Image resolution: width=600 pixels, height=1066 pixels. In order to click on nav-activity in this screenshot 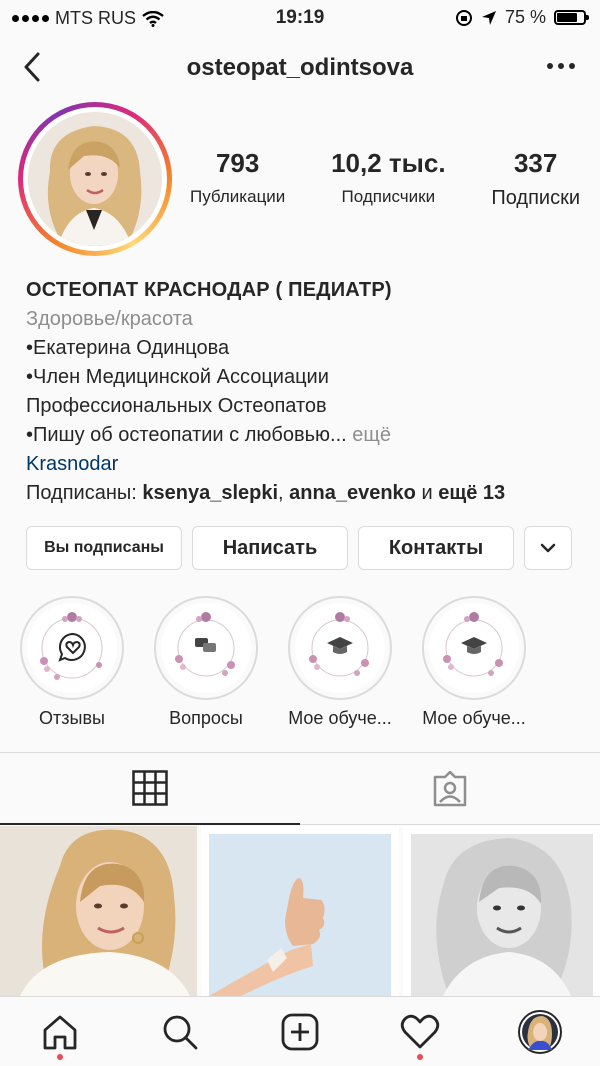, I will do `click(420, 1032)`.